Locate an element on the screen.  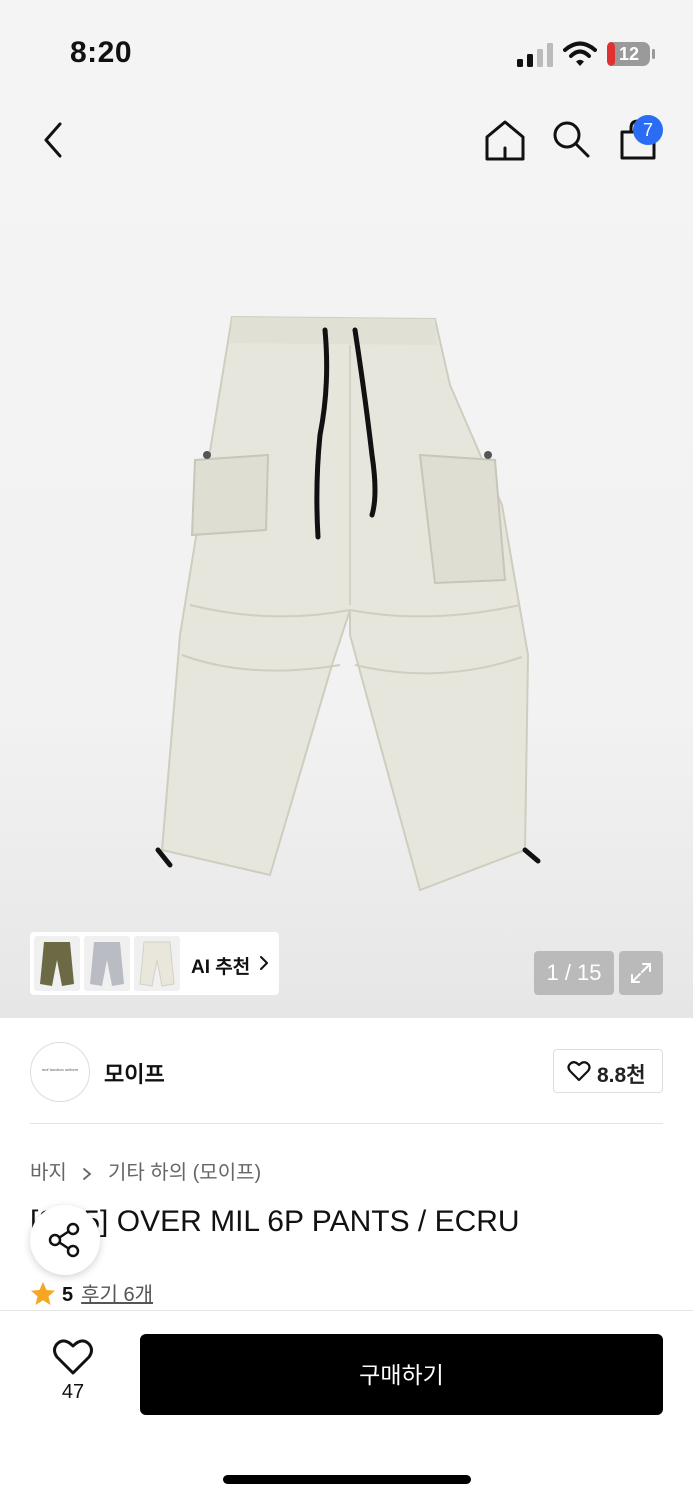
breadcrumb: 바지 기타 하의 (모이프) is located at coordinates (145, 1170).